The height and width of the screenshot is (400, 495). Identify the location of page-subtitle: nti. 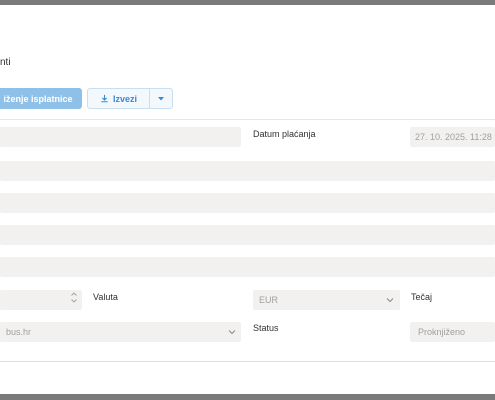
(5, 62).